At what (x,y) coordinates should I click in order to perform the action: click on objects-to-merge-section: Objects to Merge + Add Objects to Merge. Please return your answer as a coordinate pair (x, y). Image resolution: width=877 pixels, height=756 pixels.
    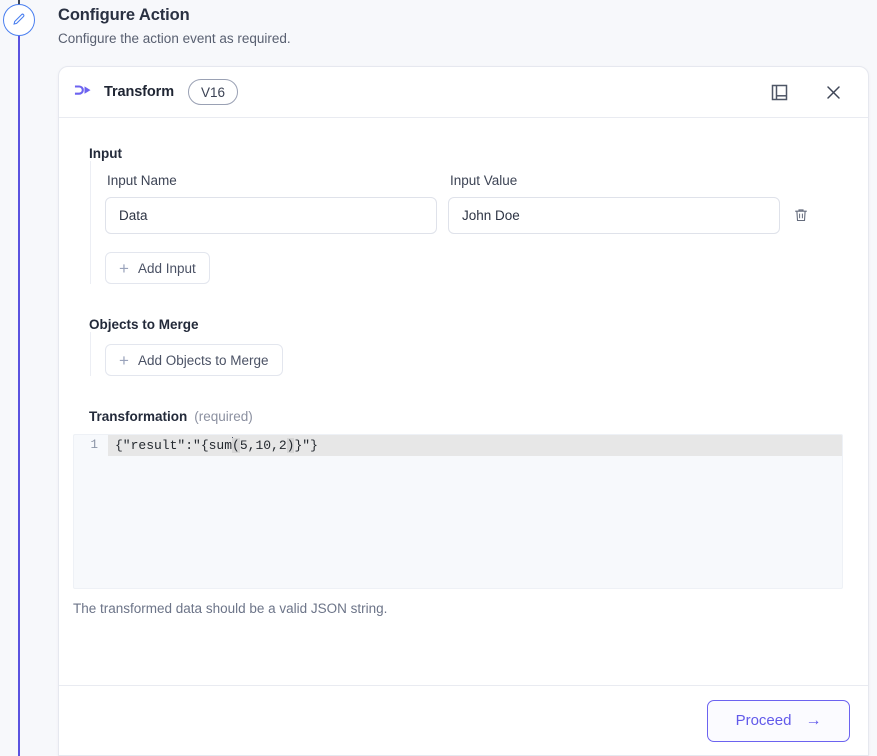
    Looking at the image, I should click on (467, 346).